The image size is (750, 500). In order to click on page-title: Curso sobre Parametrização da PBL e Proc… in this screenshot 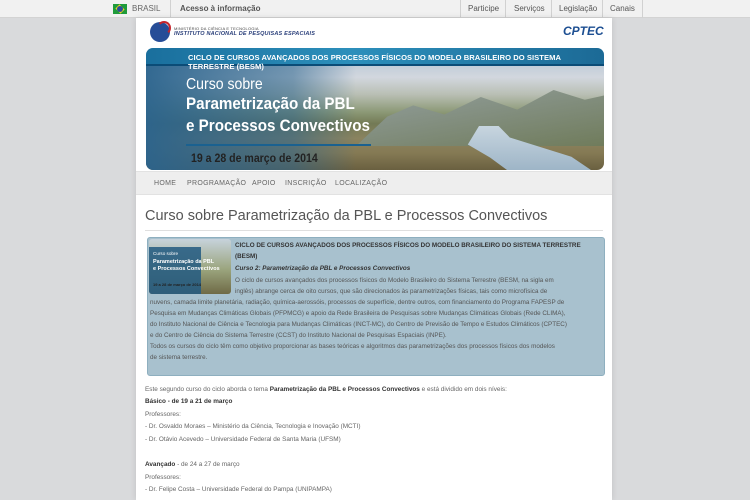, I will do `click(346, 216)`.